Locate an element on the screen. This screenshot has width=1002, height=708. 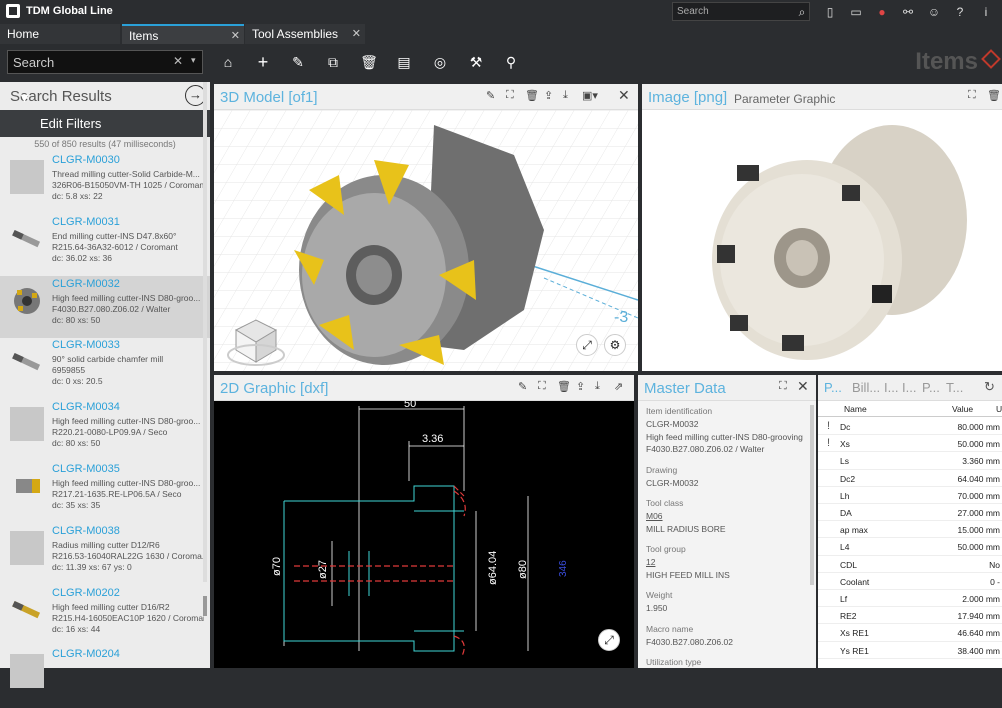
item-code: CLGR-M0204 is located at coordinates (86, 654).